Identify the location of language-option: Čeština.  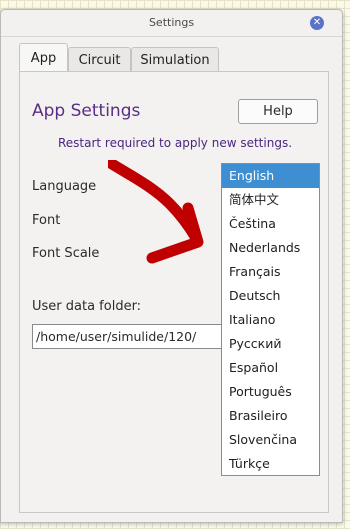
(270, 224).